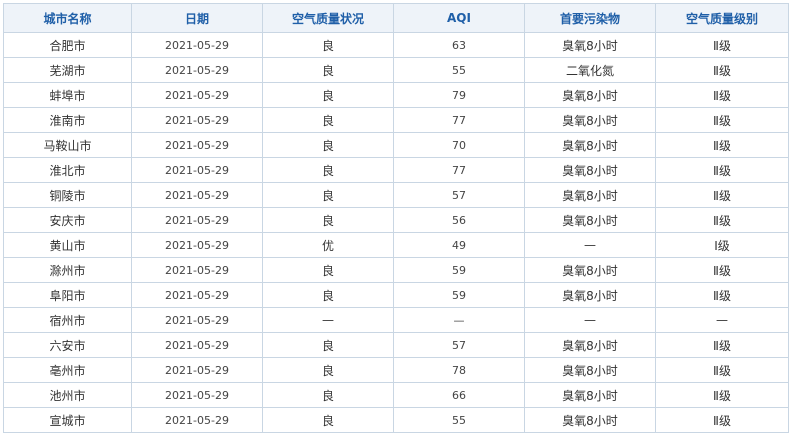 The image size is (793, 433). What do you see at coordinates (67, 295) in the screenshot?
I see `city-cell: 阜阳市` at bounding box center [67, 295].